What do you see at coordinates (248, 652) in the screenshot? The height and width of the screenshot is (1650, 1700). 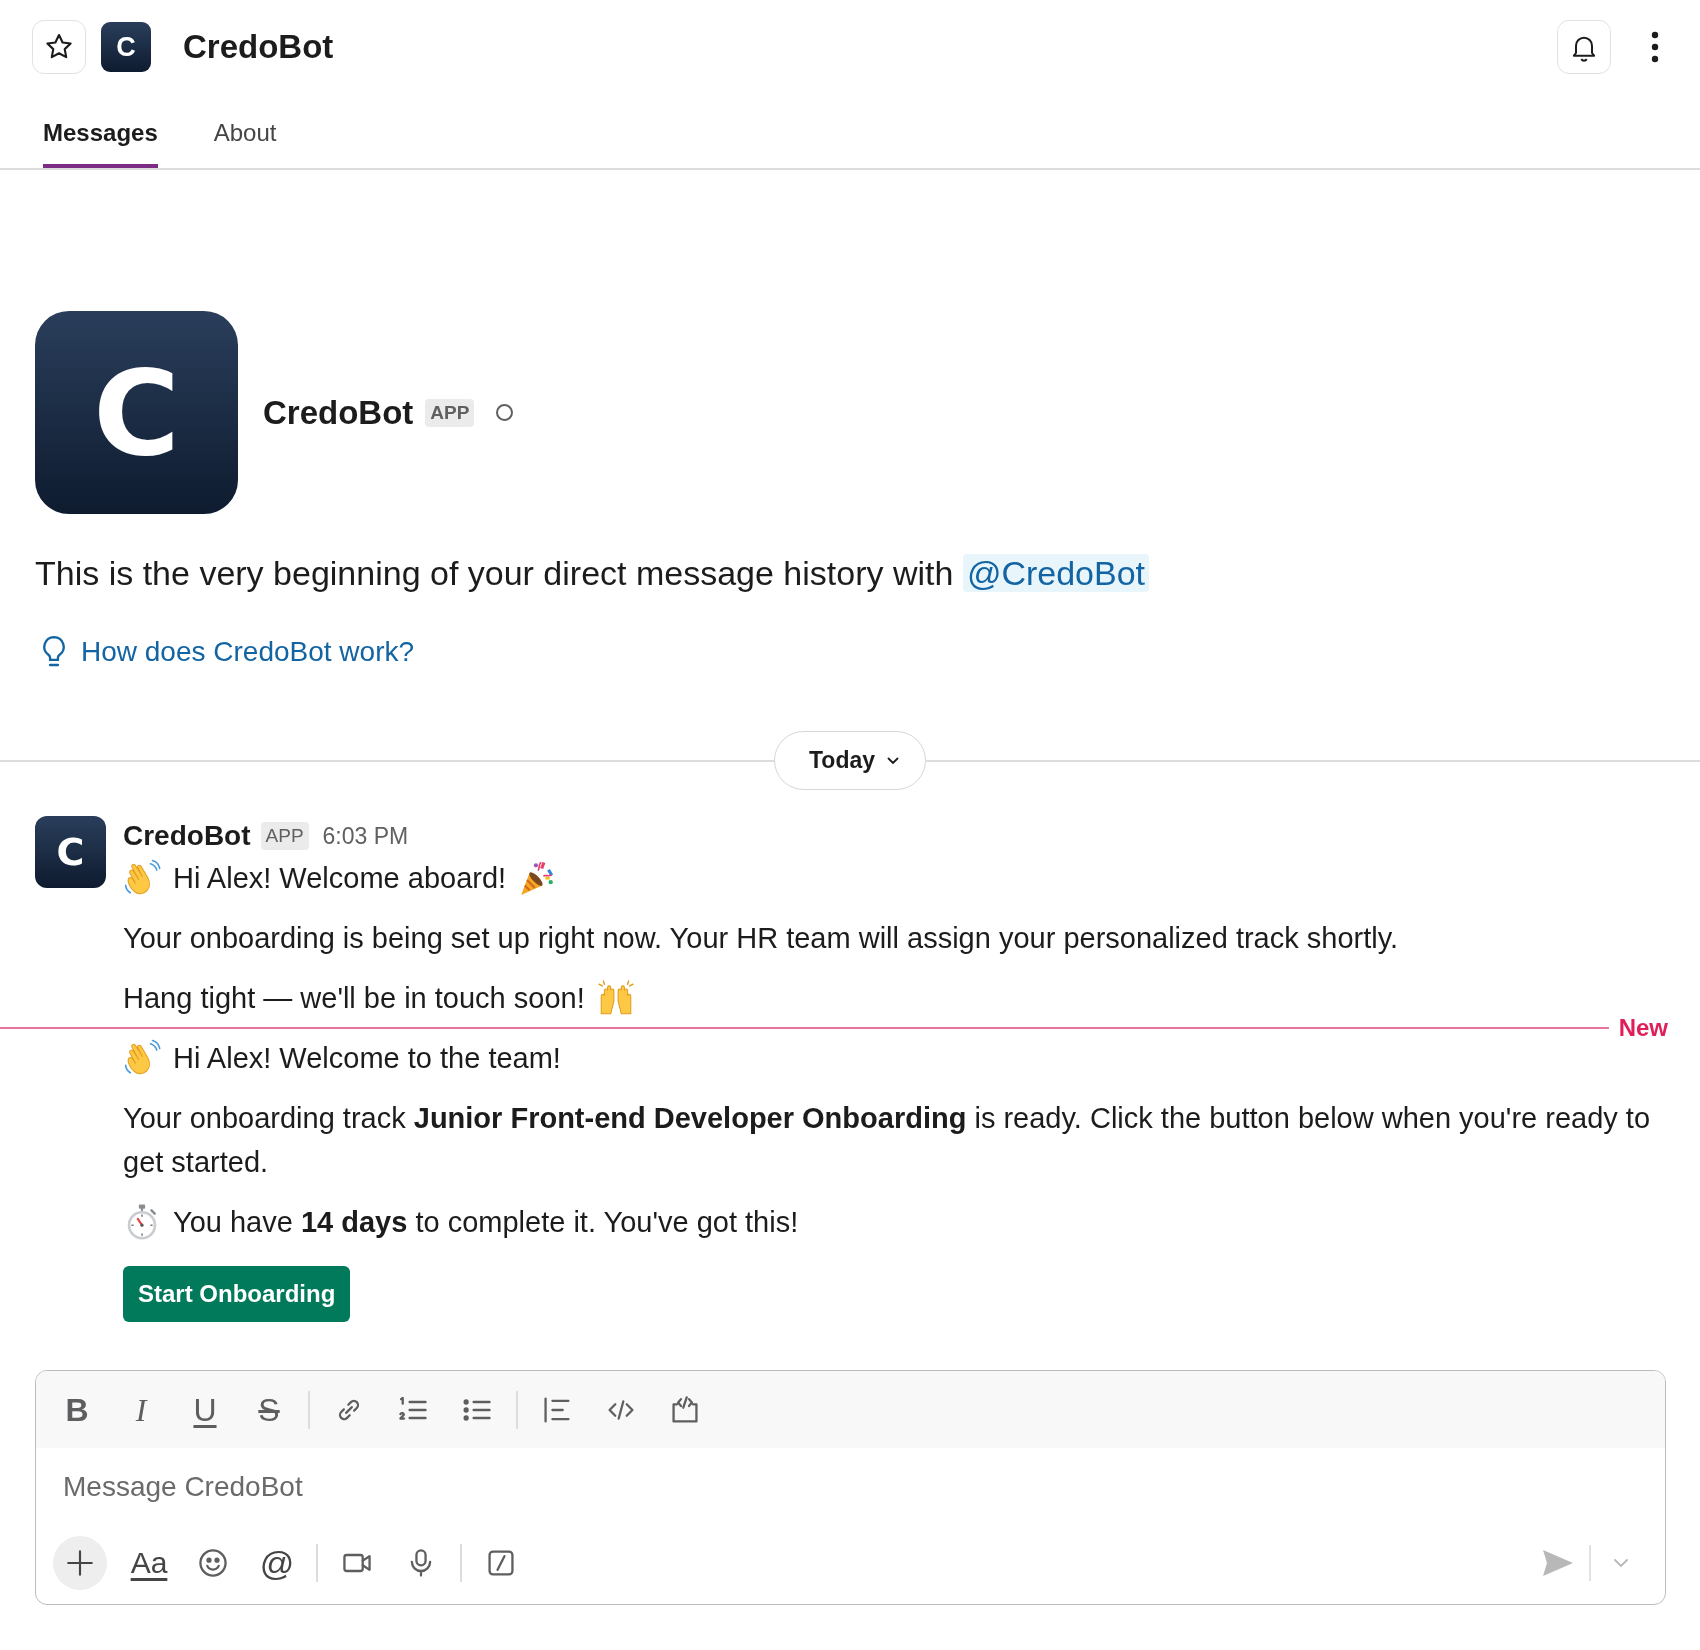 I see `help-link: How does CredoBot work?` at bounding box center [248, 652].